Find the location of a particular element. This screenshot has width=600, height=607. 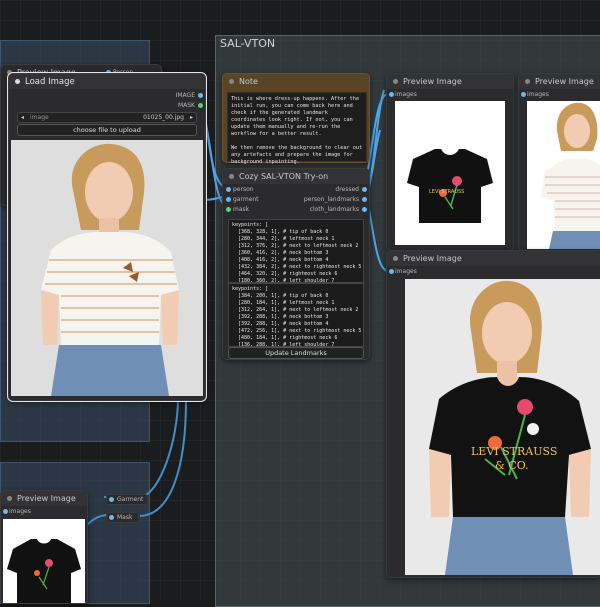

mask-input: mask is located at coordinates (237, 209).